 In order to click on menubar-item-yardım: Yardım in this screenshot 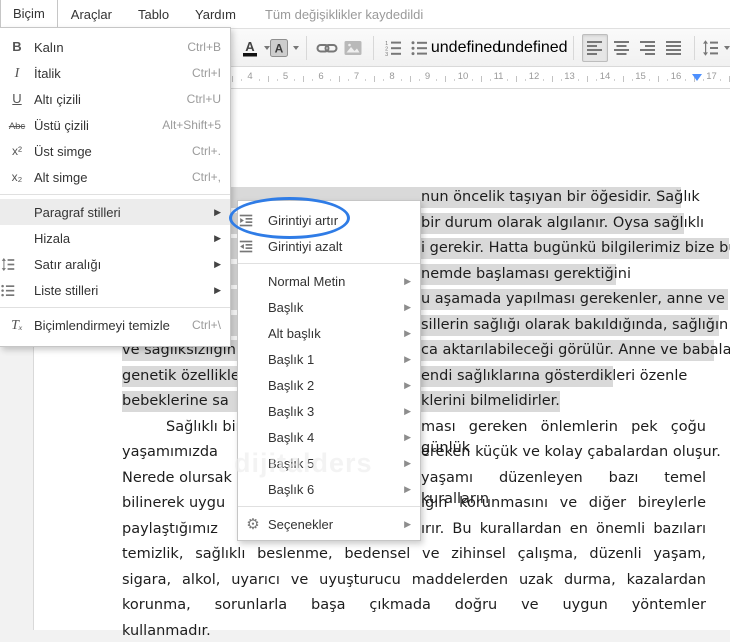, I will do `click(215, 14)`.